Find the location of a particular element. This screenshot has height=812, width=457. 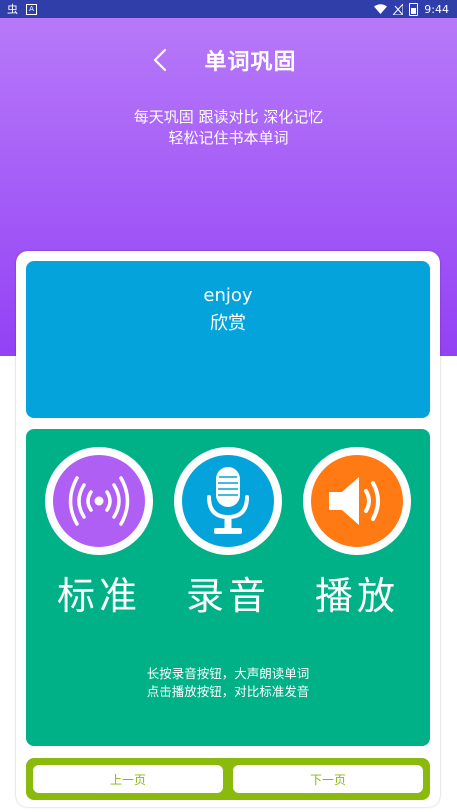

standard-inner is located at coordinates (99, 501).